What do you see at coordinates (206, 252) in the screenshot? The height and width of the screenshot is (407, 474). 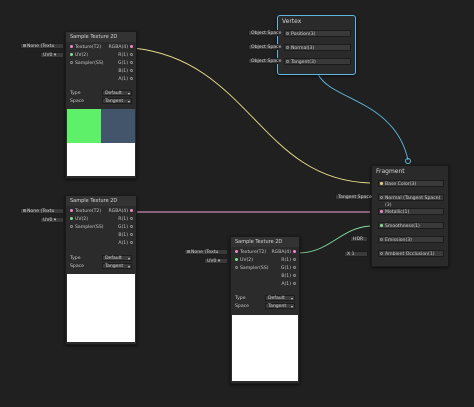 I see `texture-chip-3: None (Textu` at bounding box center [206, 252].